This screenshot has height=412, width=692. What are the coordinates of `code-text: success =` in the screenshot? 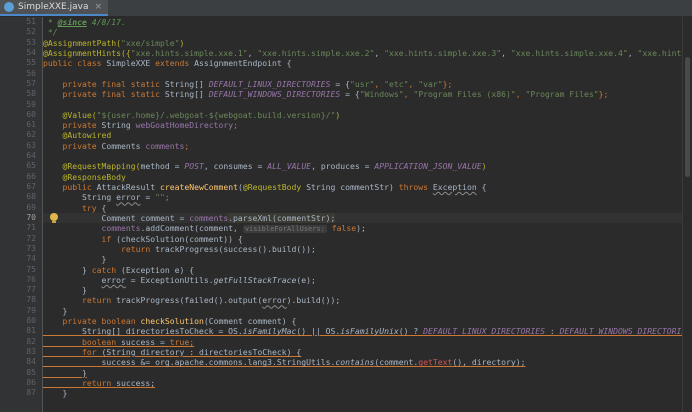 It's located at (145, 341).